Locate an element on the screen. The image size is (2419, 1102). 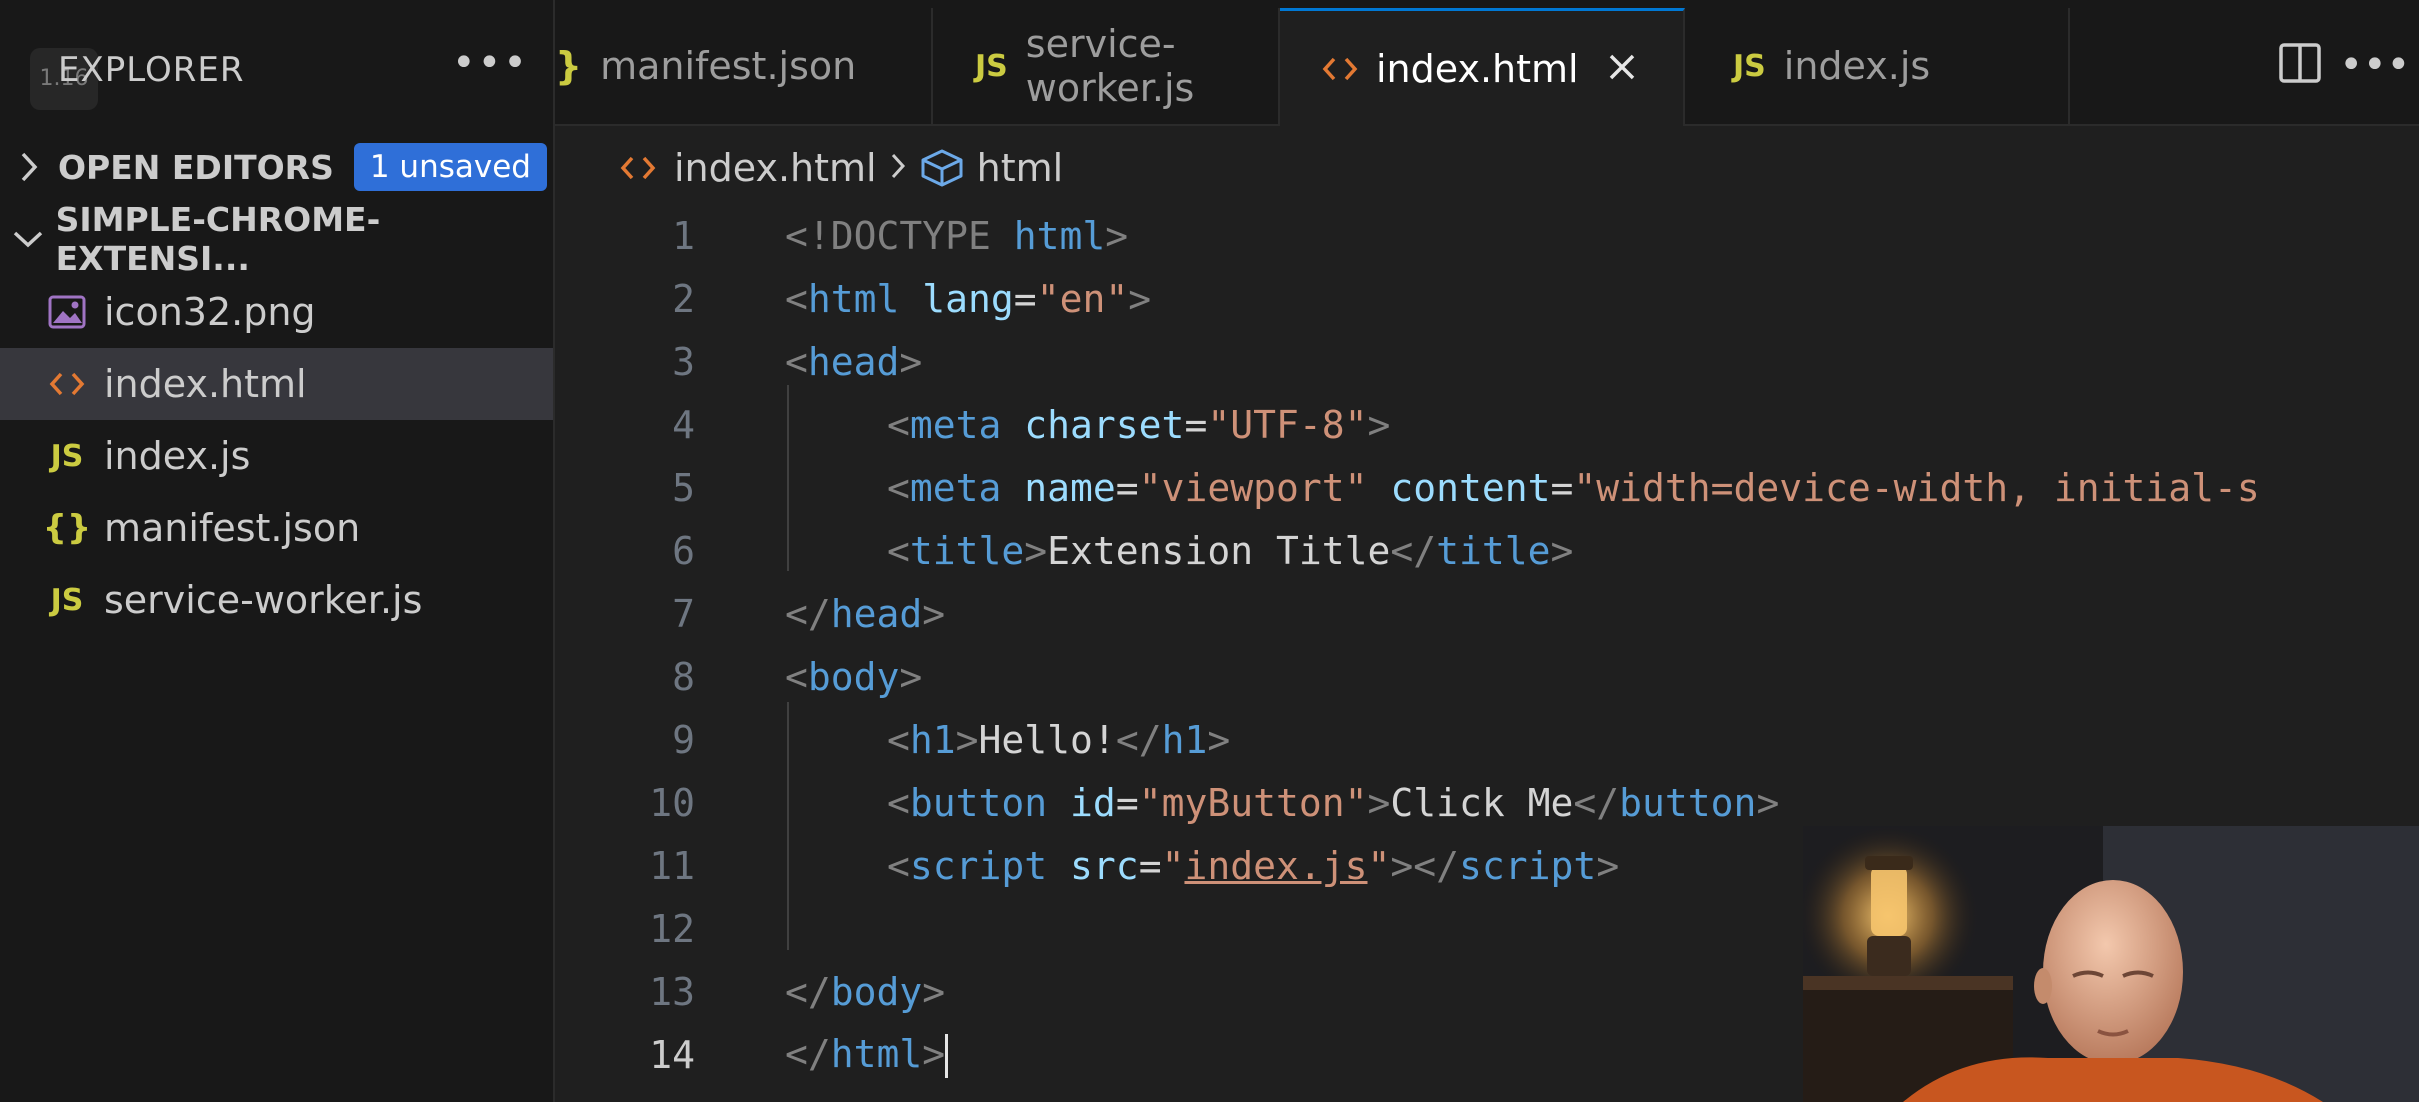
line-number: 11 is located at coordinates (672, 866).